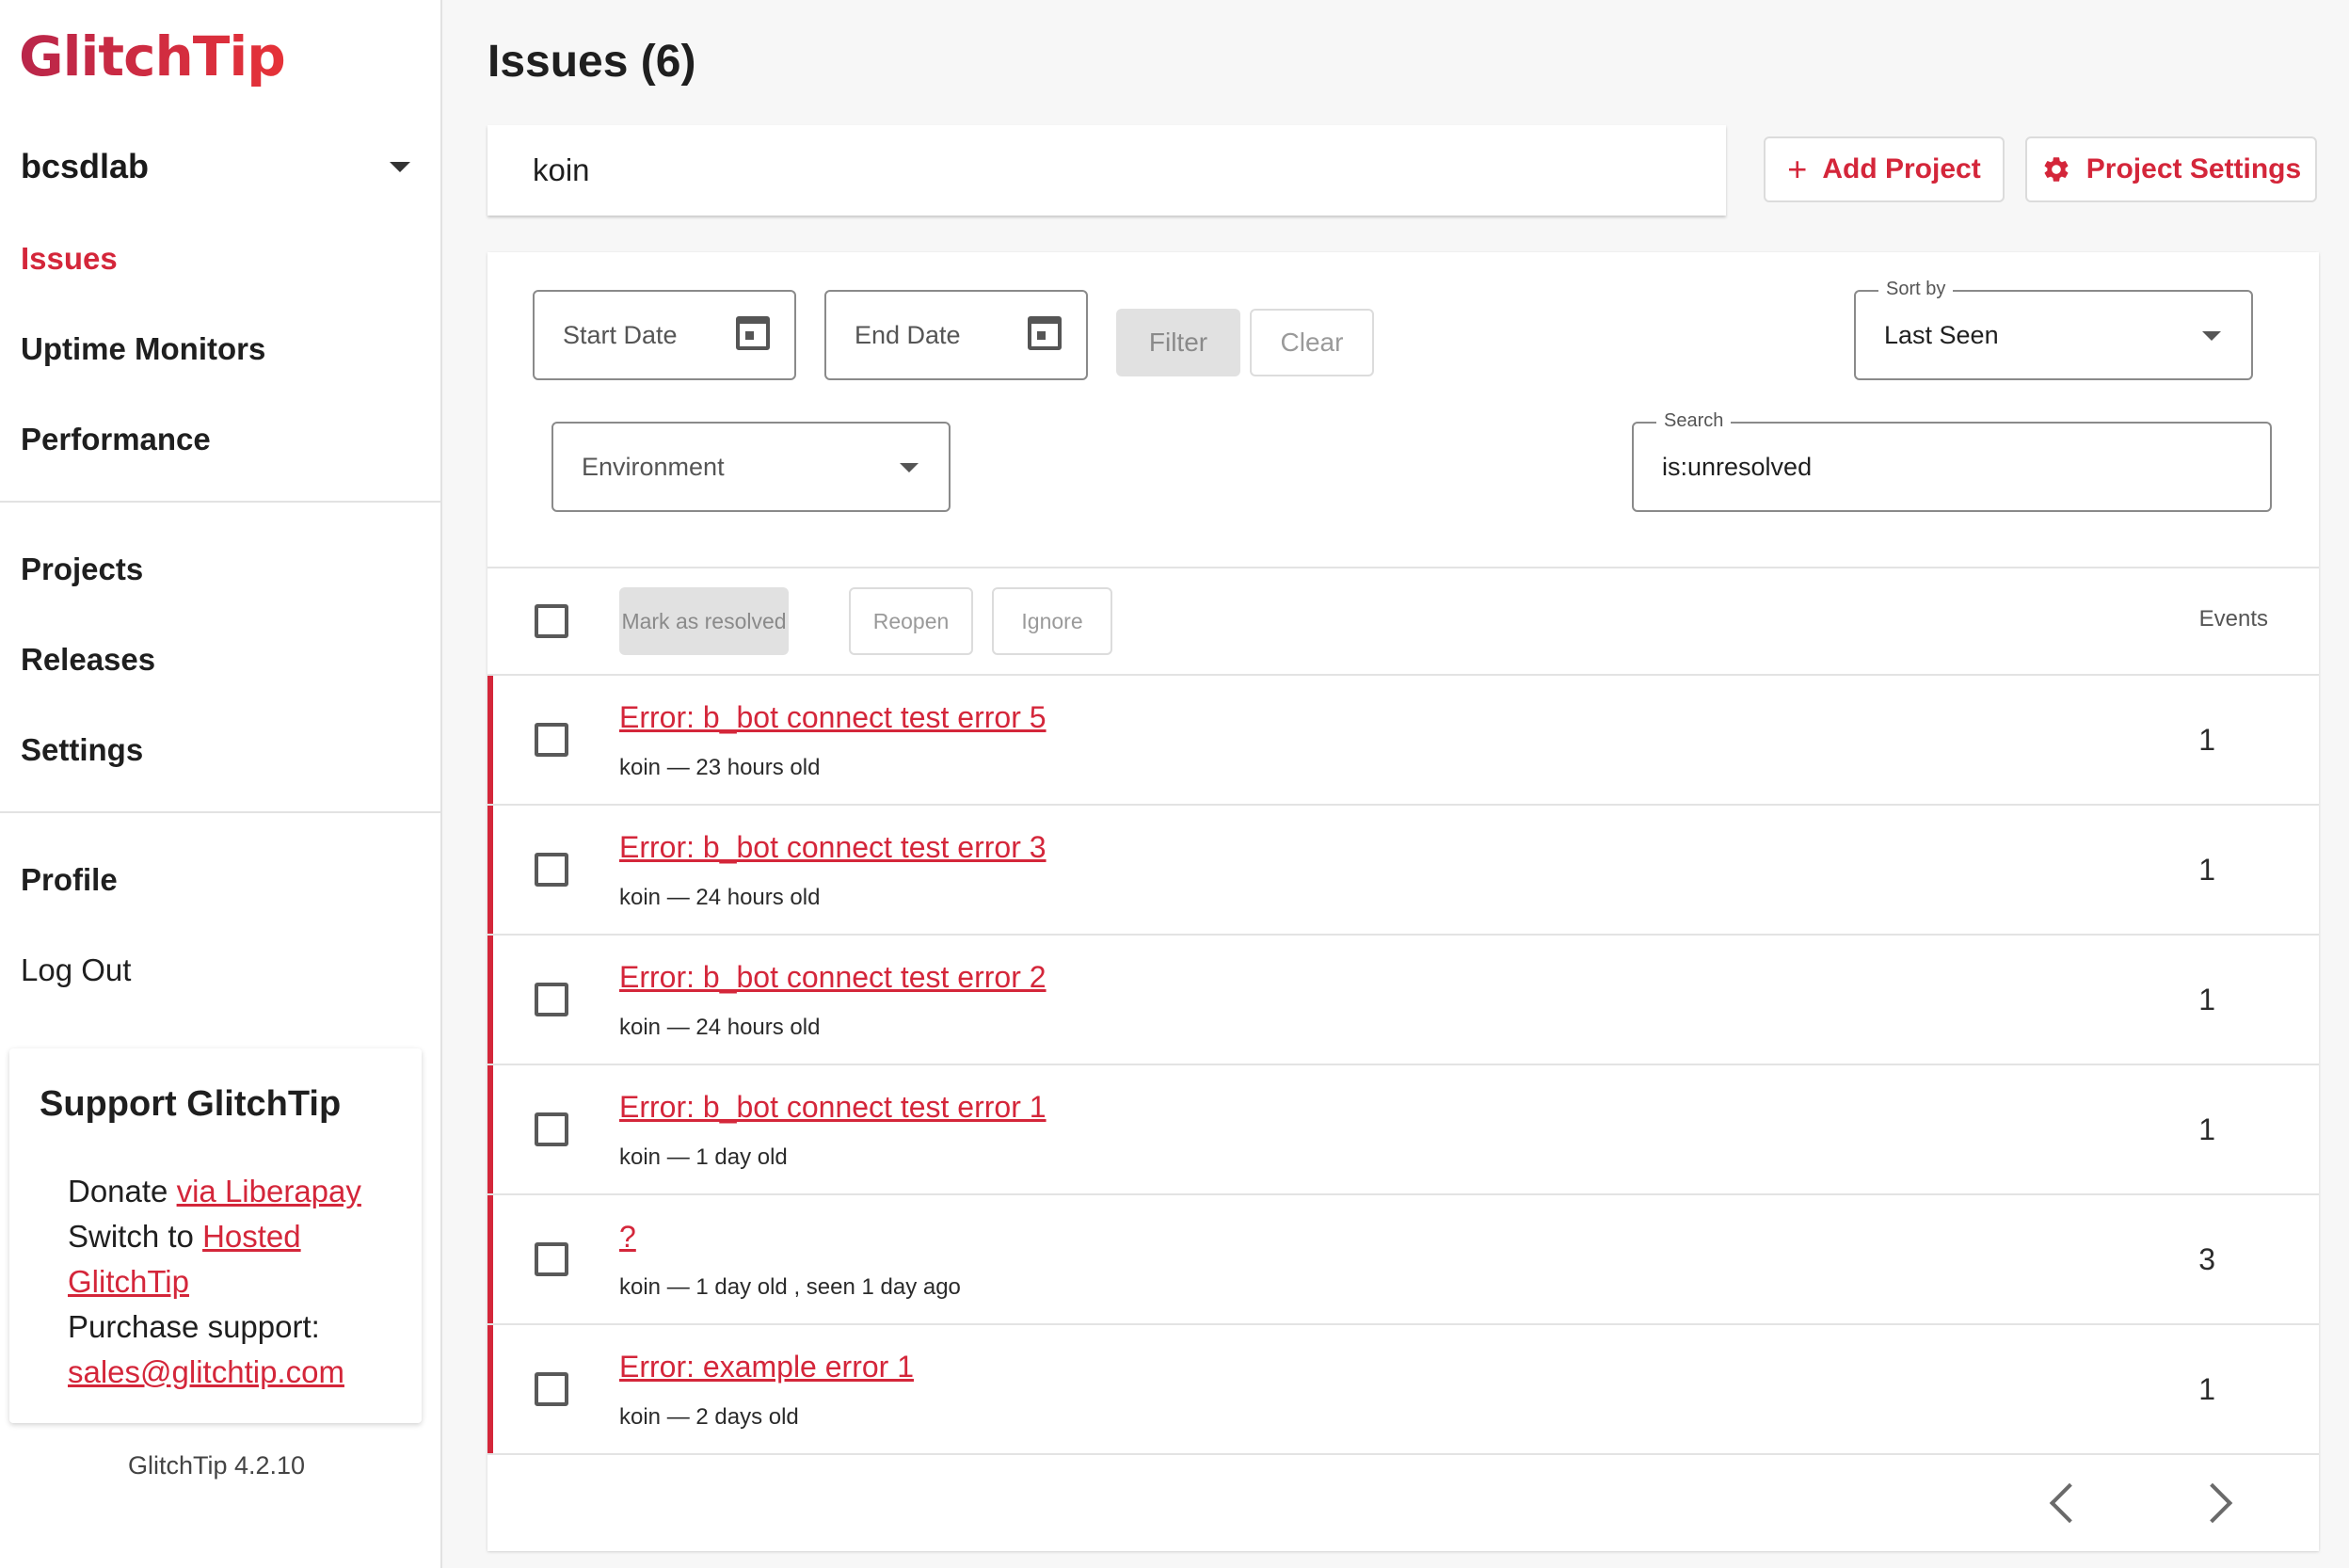  I want to click on select-all-checkbox, so click(551, 621).